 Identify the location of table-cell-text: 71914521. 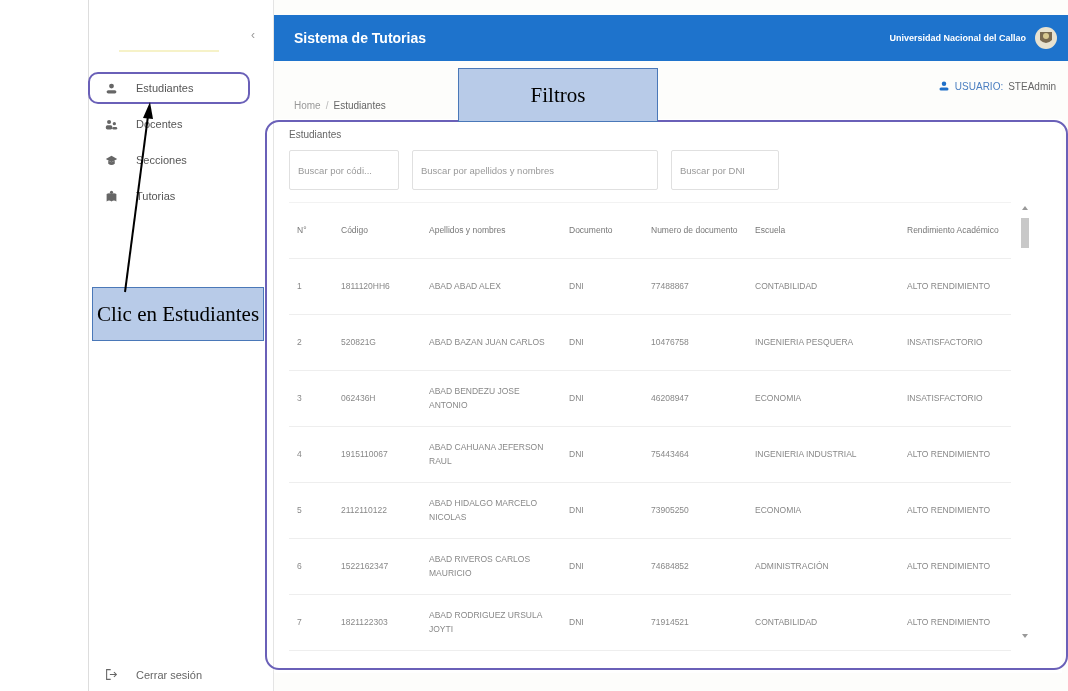
(670, 622).